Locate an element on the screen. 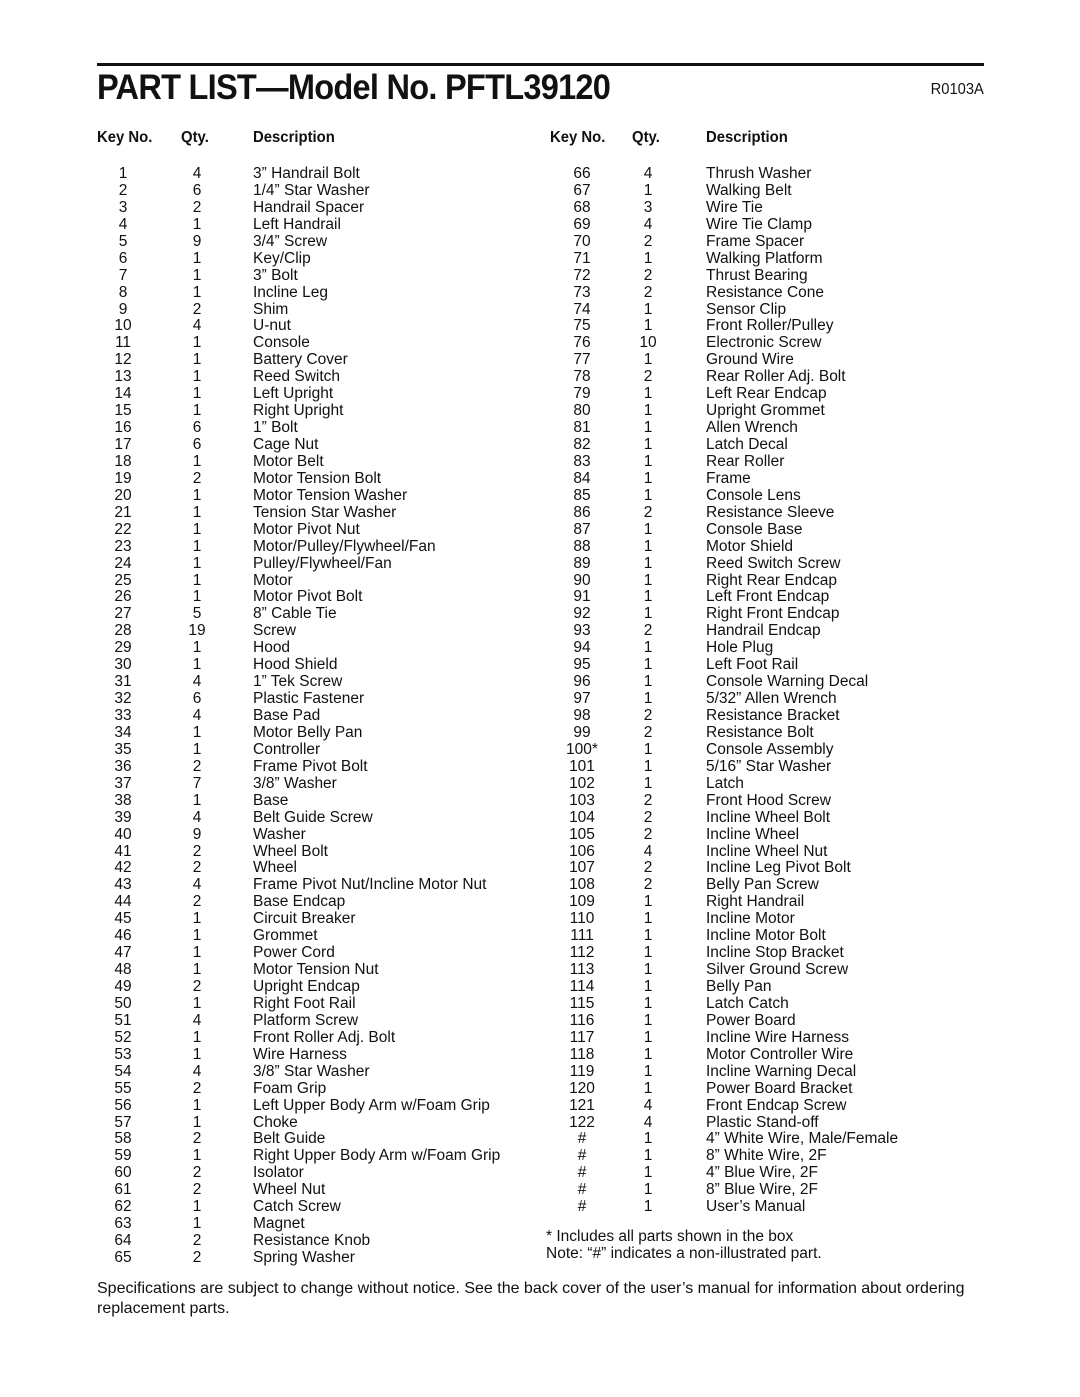 The width and height of the screenshot is (1080, 1397). part-description: Motor Pivot Nut is located at coordinates (306, 529).